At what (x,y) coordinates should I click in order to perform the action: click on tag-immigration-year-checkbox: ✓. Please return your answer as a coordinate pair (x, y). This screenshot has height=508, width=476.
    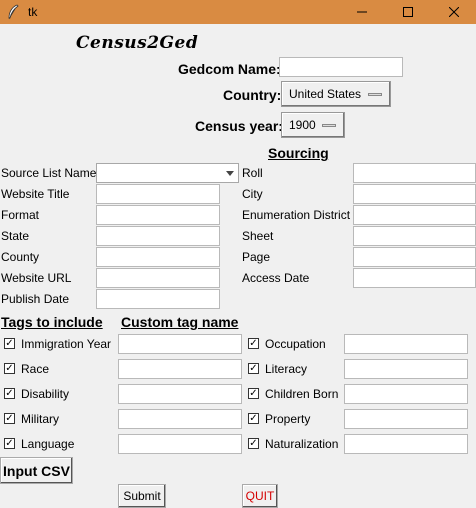
    Looking at the image, I should click on (9, 343).